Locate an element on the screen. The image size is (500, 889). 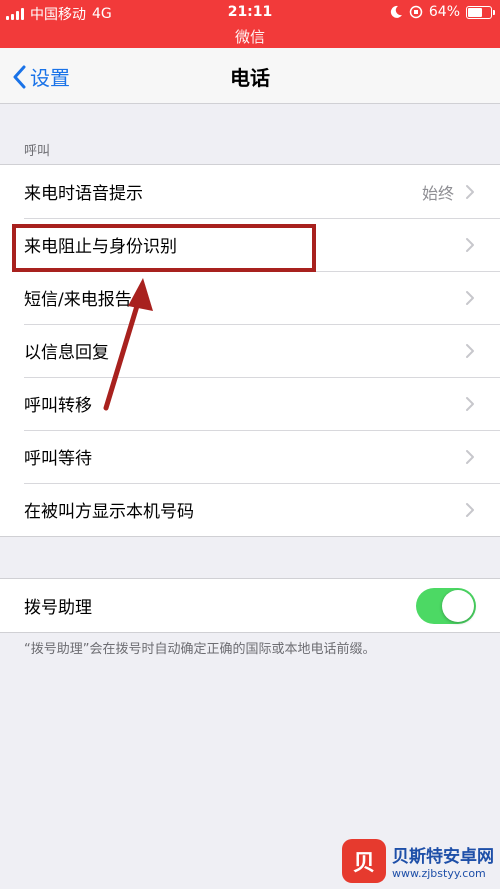
dial-assist-group: 拨号助理 is located at coordinates (250, 605).